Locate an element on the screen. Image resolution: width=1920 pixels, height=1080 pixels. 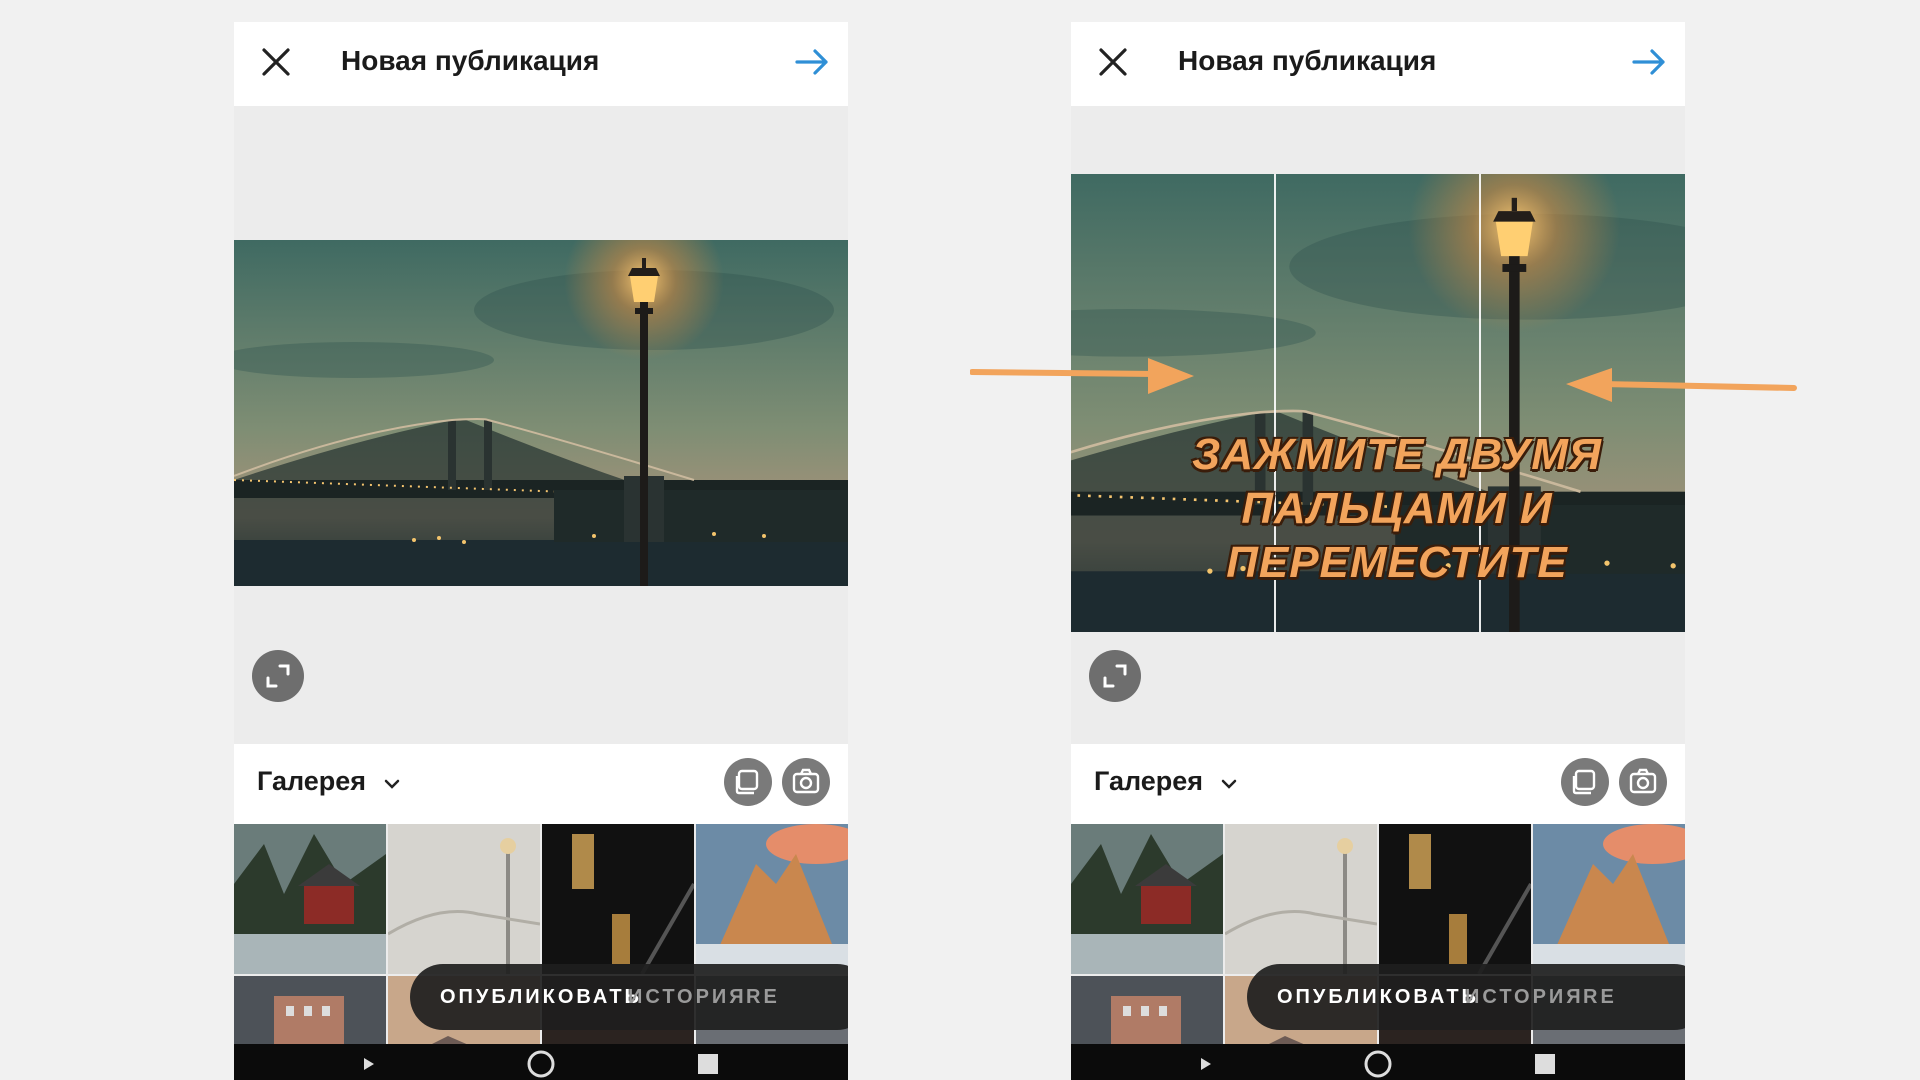
arrow-left-annotation-icon is located at coordinates (1681, 385).